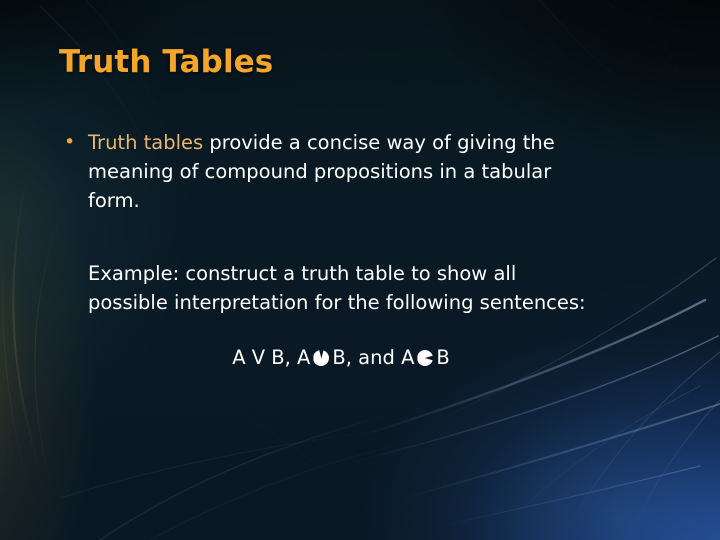 The width and height of the screenshot is (720, 540). What do you see at coordinates (321, 358) in the screenshot?
I see `implication-symbol-icon` at bounding box center [321, 358].